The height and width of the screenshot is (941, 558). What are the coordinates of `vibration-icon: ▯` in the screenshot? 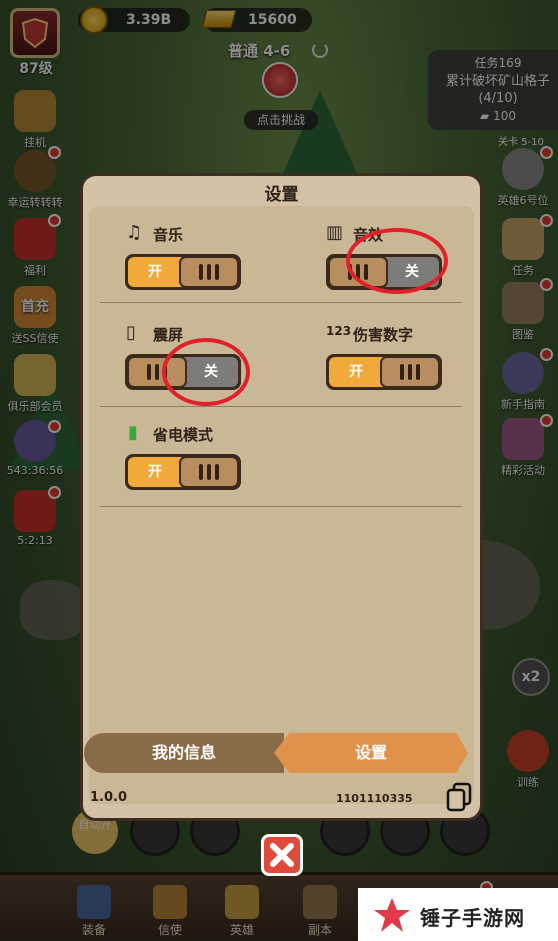 It's located at (131, 332).